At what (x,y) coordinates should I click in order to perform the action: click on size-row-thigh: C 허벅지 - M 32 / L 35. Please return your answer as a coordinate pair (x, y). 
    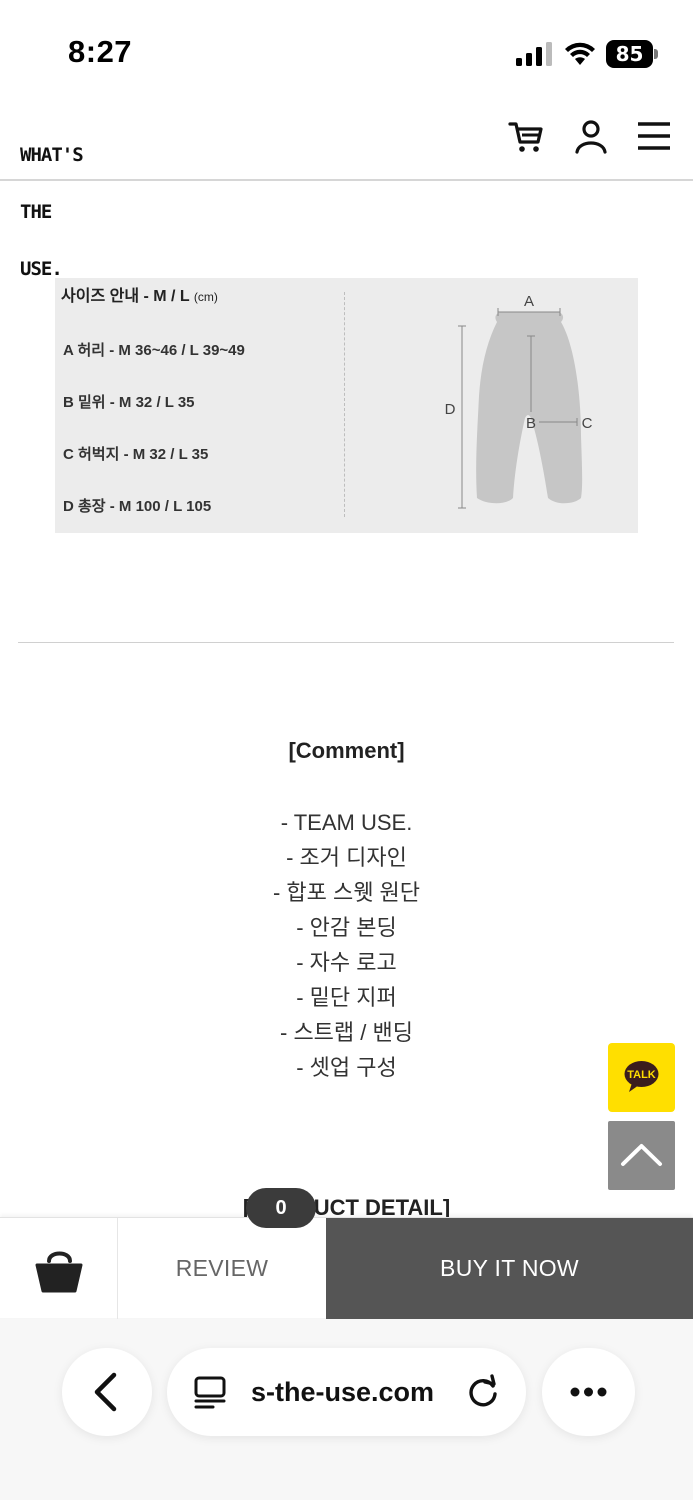
    Looking at the image, I should click on (136, 454).